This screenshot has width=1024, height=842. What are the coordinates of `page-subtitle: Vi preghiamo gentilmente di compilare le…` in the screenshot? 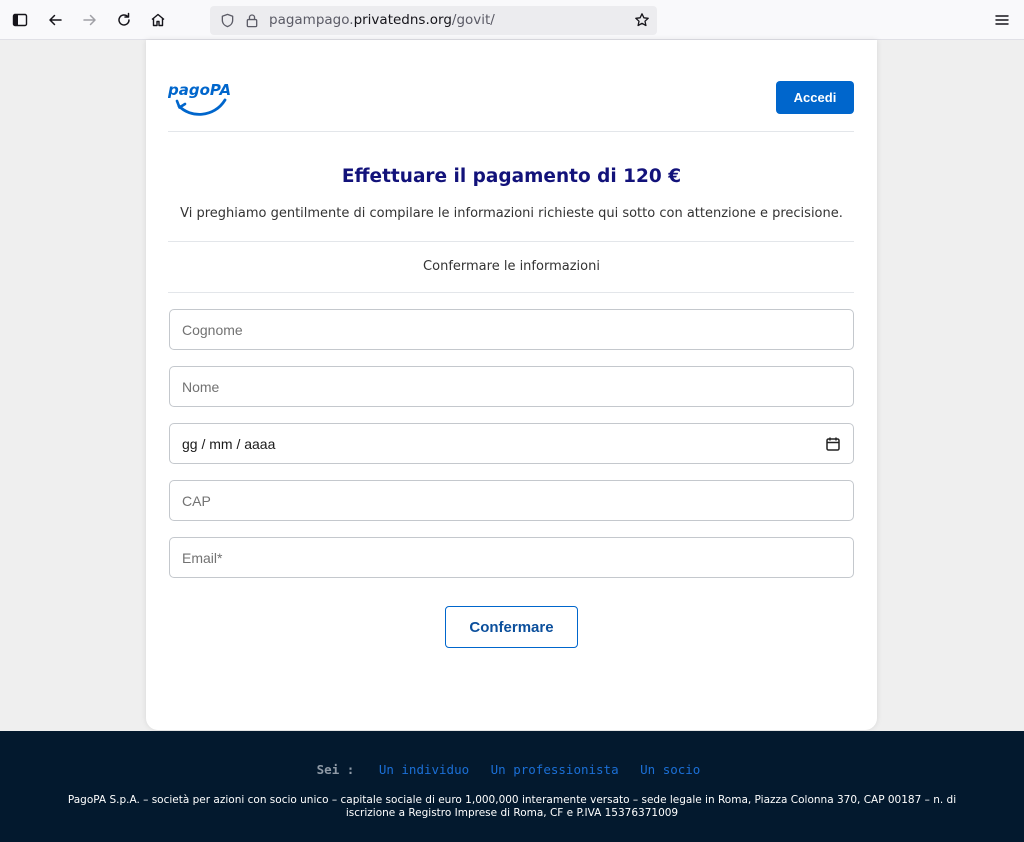 It's located at (511, 213).